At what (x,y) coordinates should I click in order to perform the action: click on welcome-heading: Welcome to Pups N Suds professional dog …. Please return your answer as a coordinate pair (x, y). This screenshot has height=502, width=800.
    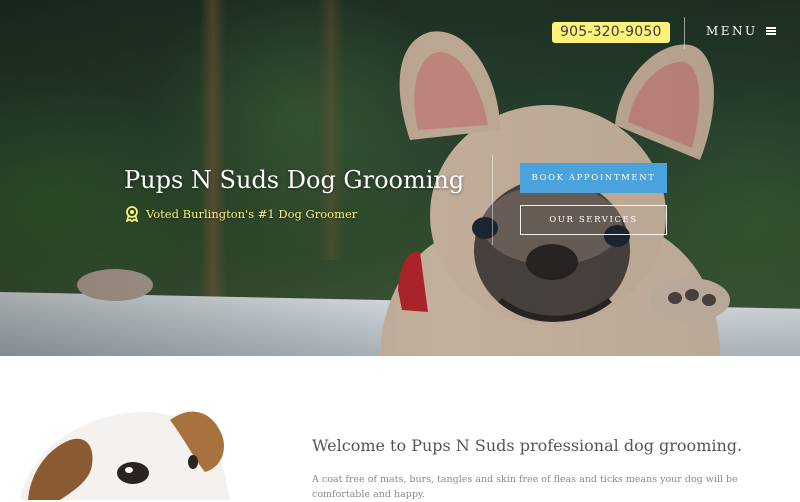
    Looking at the image, I should click on (527, 445).